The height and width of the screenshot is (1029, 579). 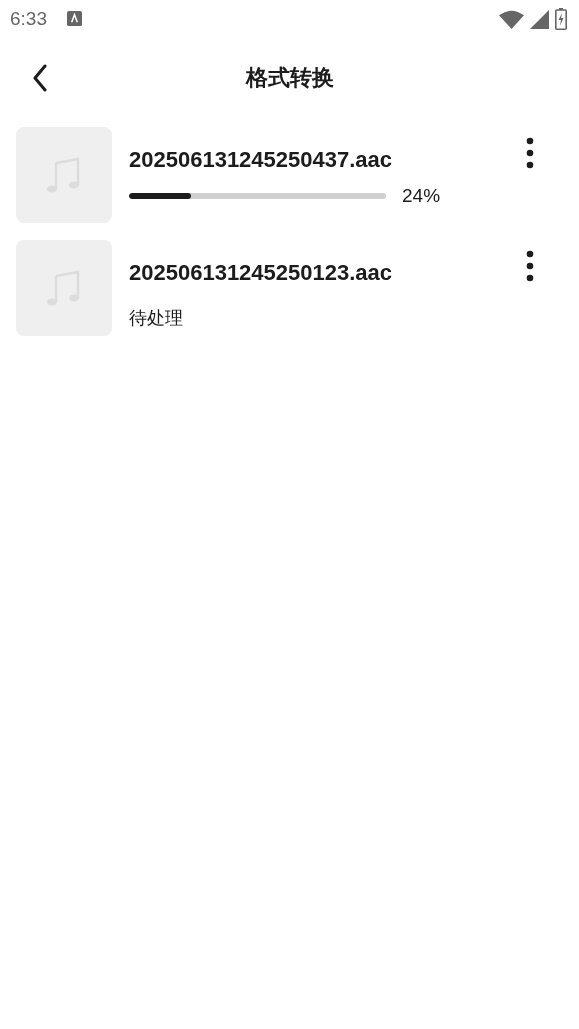 What do you see at coordinates (261, 273) in the screenshot?
I see `file-name: 202506131245250123.aac` at bounding box center [261, 273].